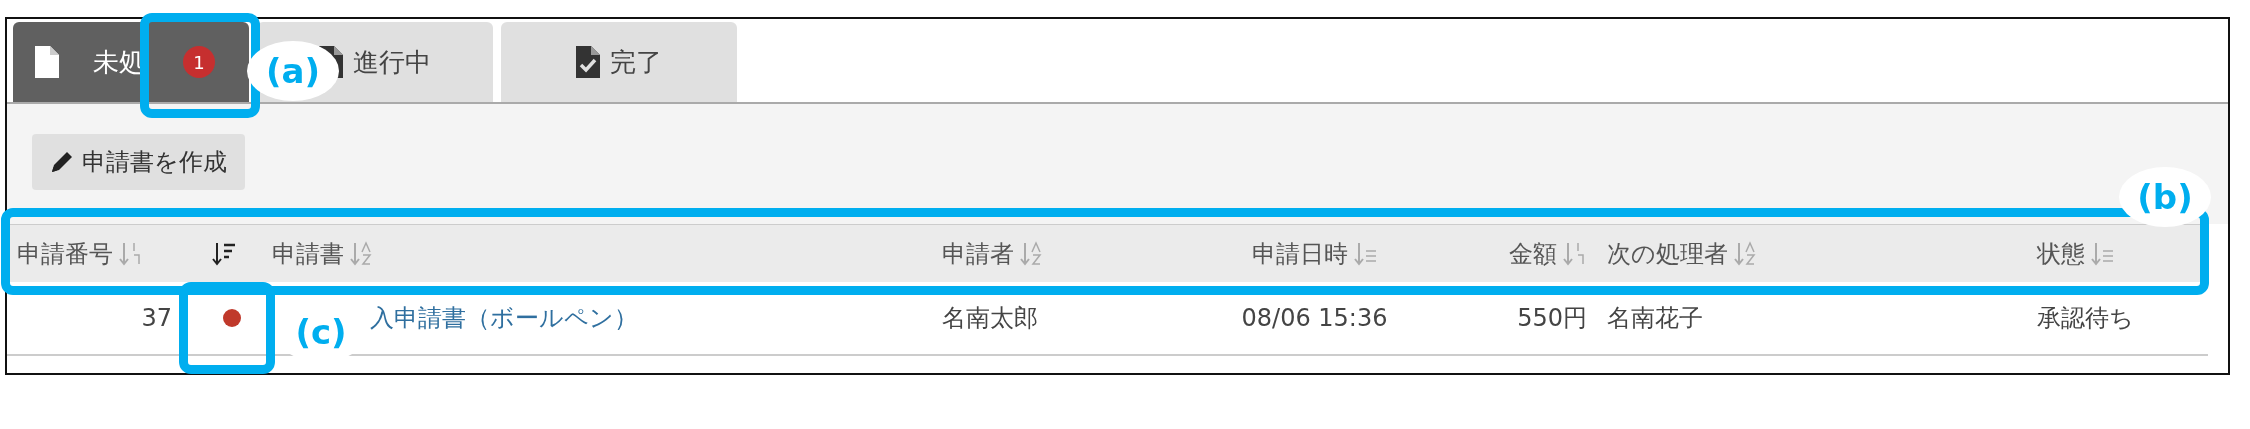 The image size is (2250, 429). I want to click on table-cell-text: 名南花子, so click(1655, 318).